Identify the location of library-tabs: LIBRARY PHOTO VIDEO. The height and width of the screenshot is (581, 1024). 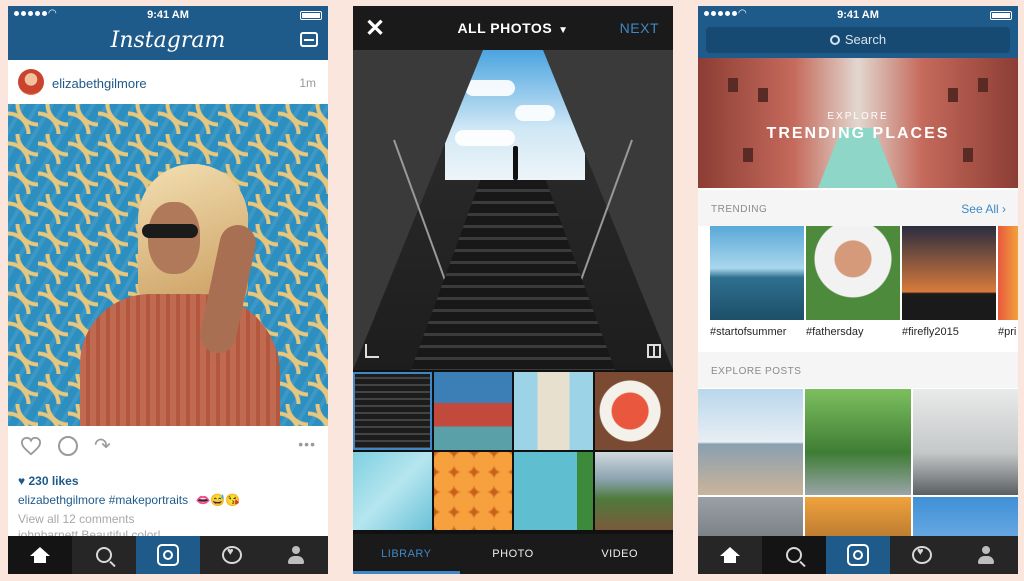
(513, 554).